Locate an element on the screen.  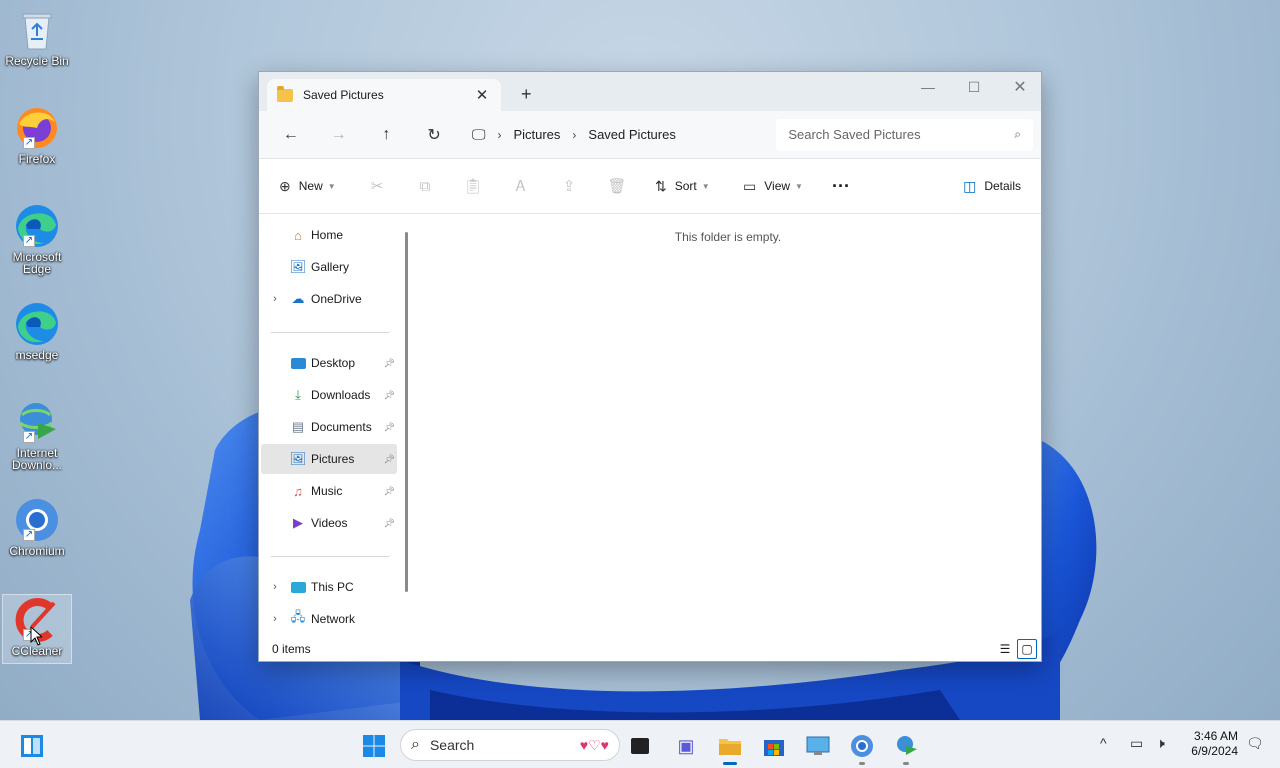
nav-item-onedrive: › ☁ OneDrive is located at coordinates (329, 299).